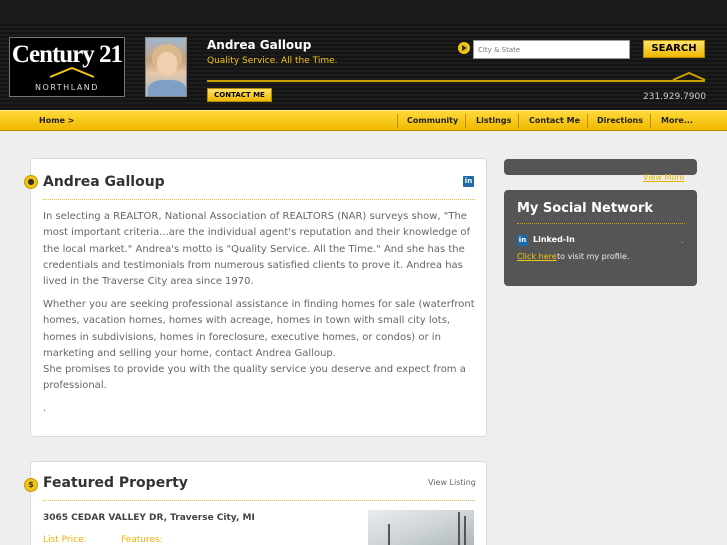 The height and width of the screenshot is (545, 727). I want to click on search-button: SEARCH, so click(674, 49).